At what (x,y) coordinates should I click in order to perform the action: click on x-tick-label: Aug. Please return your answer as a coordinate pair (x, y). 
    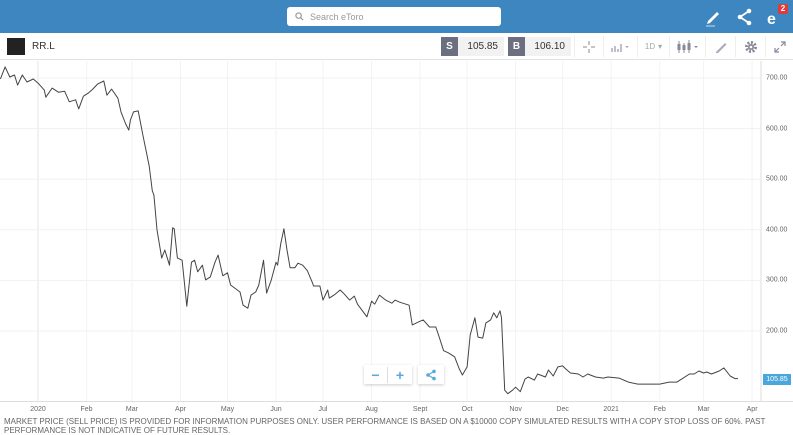
    Looking at the image, I should click on (371, 409).